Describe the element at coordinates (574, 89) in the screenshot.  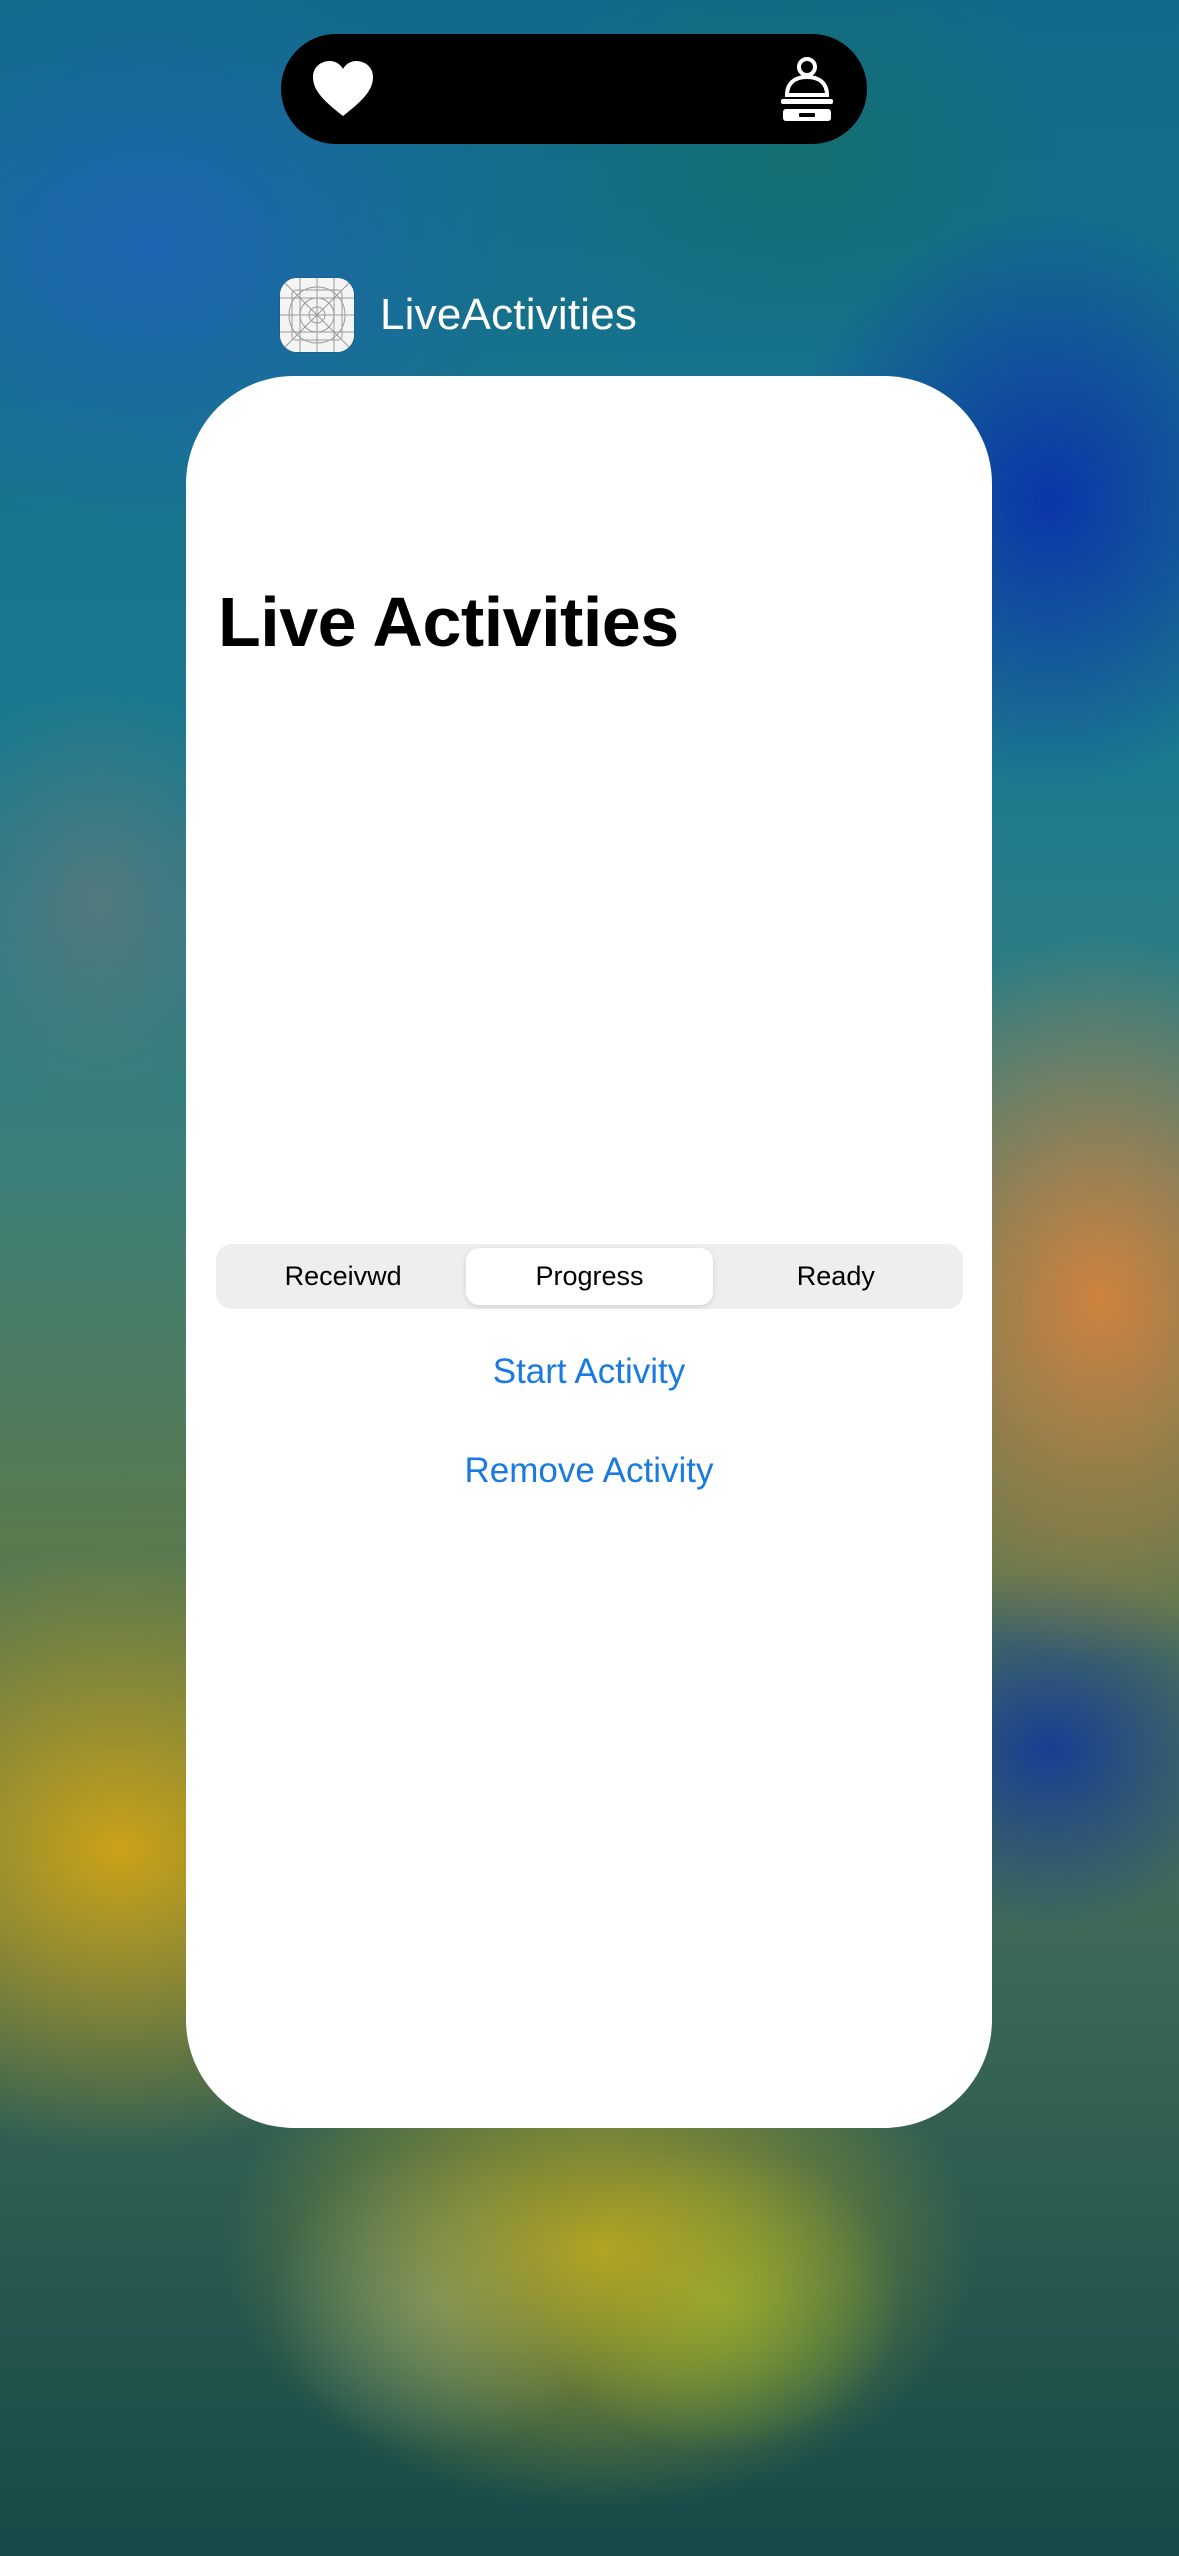
I see `dynamic-island` at that location.